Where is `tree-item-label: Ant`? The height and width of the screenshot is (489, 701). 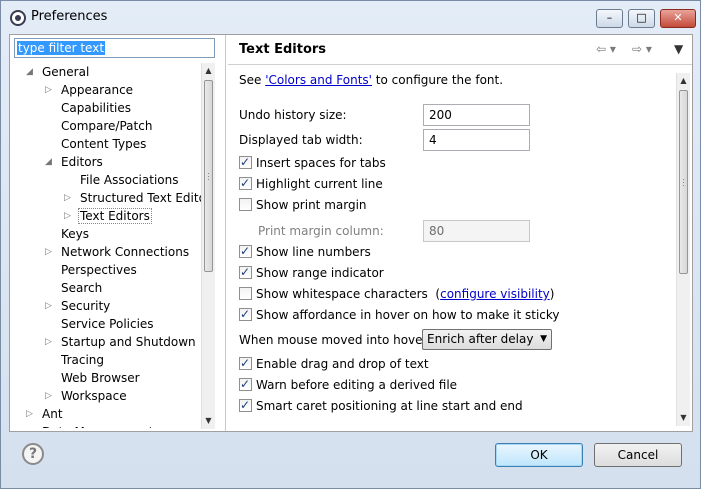
tree-item-label: Ant is located at coordinates (52, 414).